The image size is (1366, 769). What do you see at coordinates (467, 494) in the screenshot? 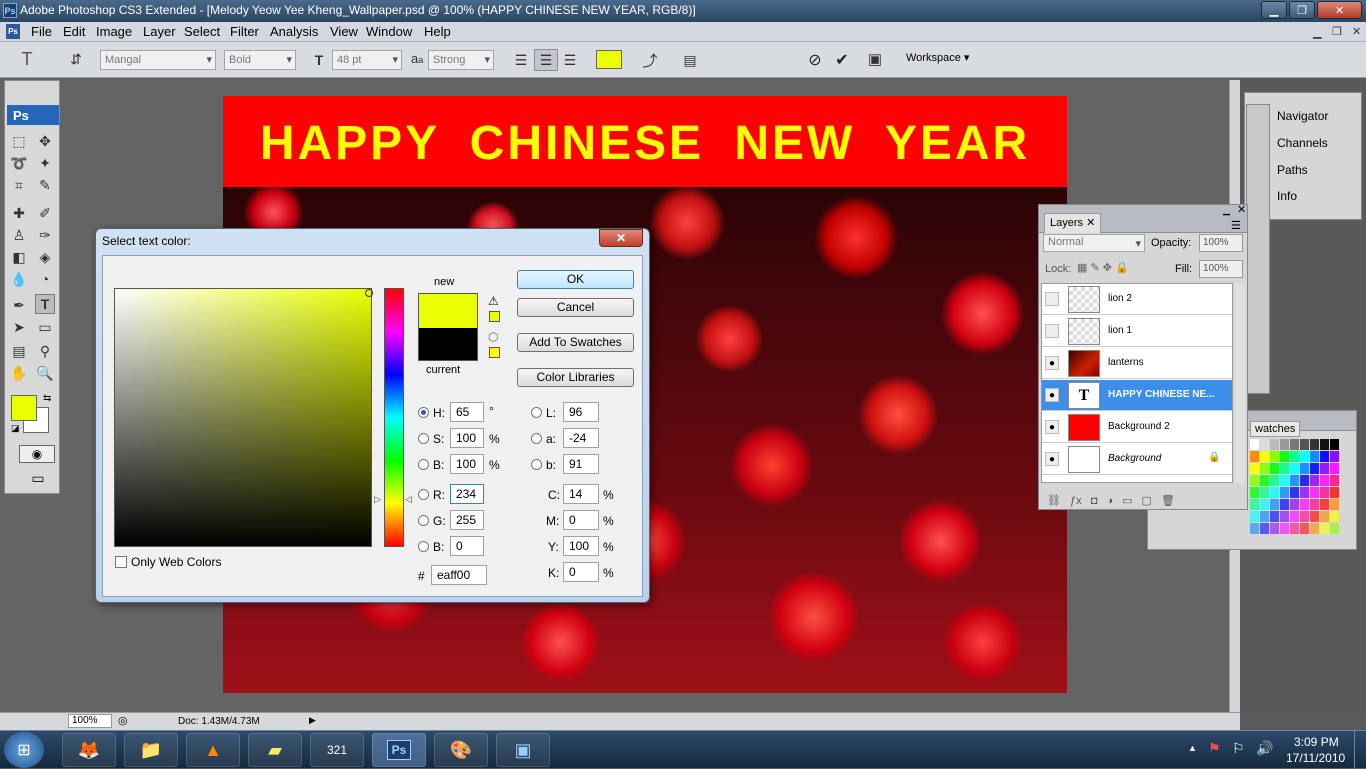
I see `r-field: 234` at bounding box center [467, 494].